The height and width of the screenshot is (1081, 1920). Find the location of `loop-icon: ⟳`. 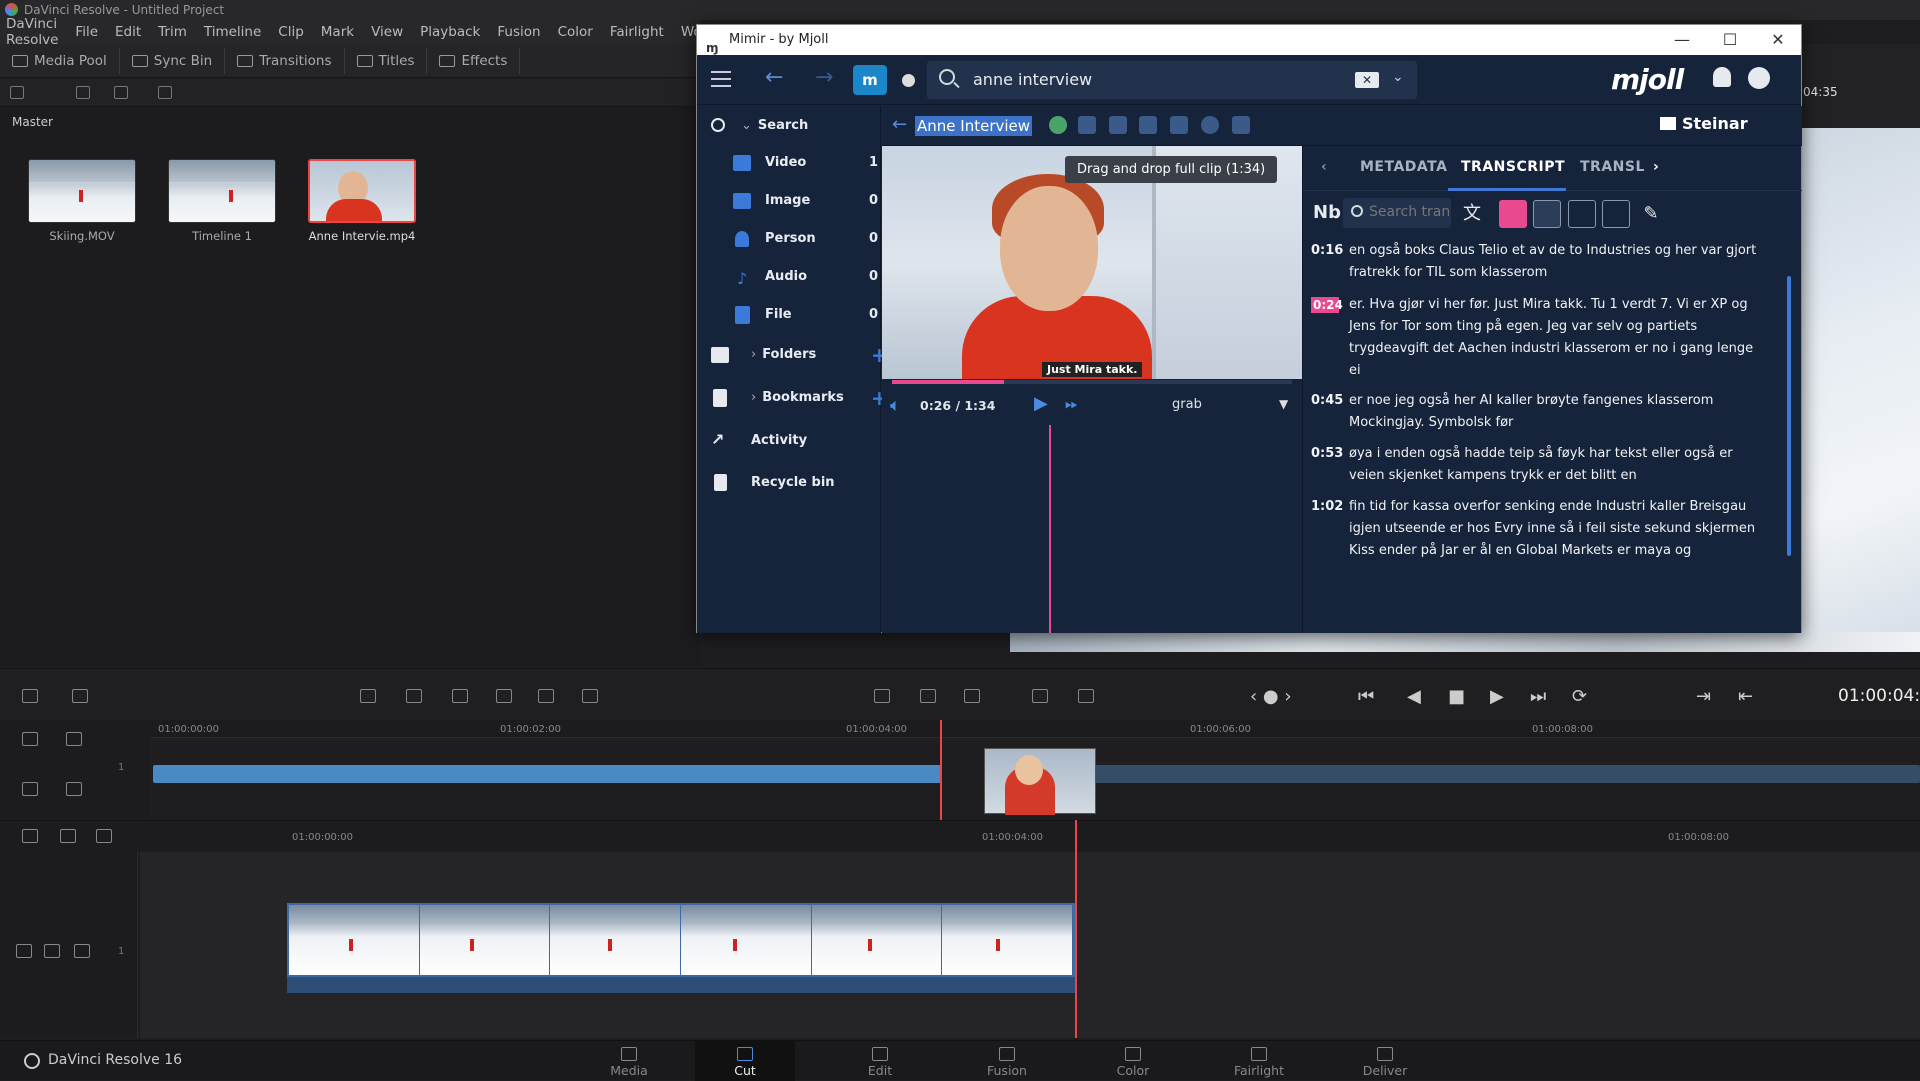

loop-icon: ⟳ is located at coordinates (1579, 696).